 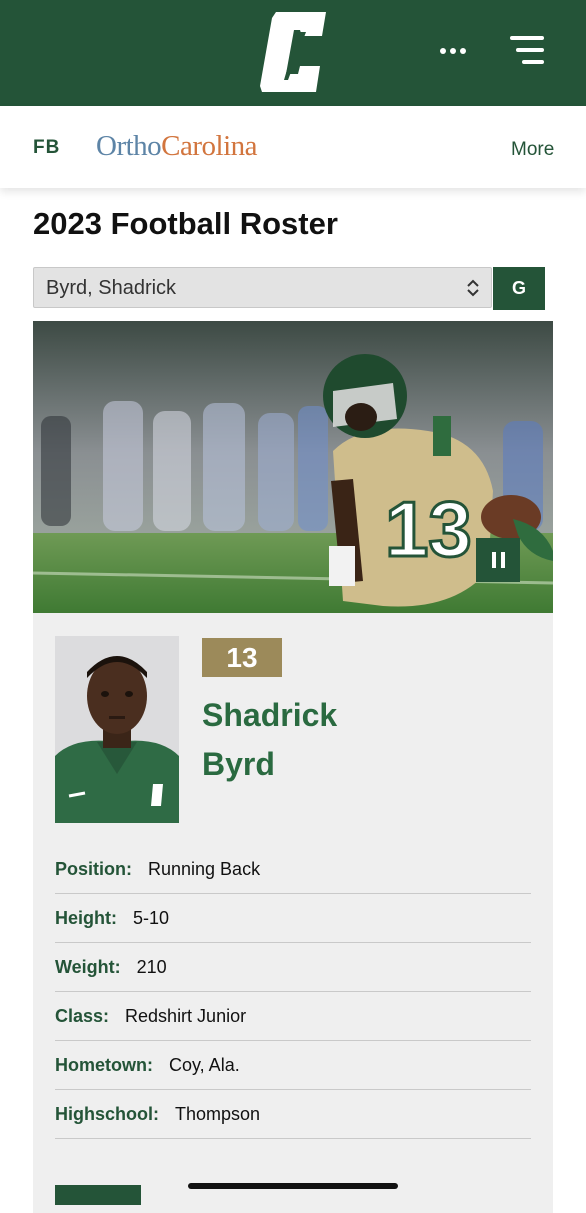 I want to click on sponsor-logo-part1: Ortho, so click(x=129, y=146).